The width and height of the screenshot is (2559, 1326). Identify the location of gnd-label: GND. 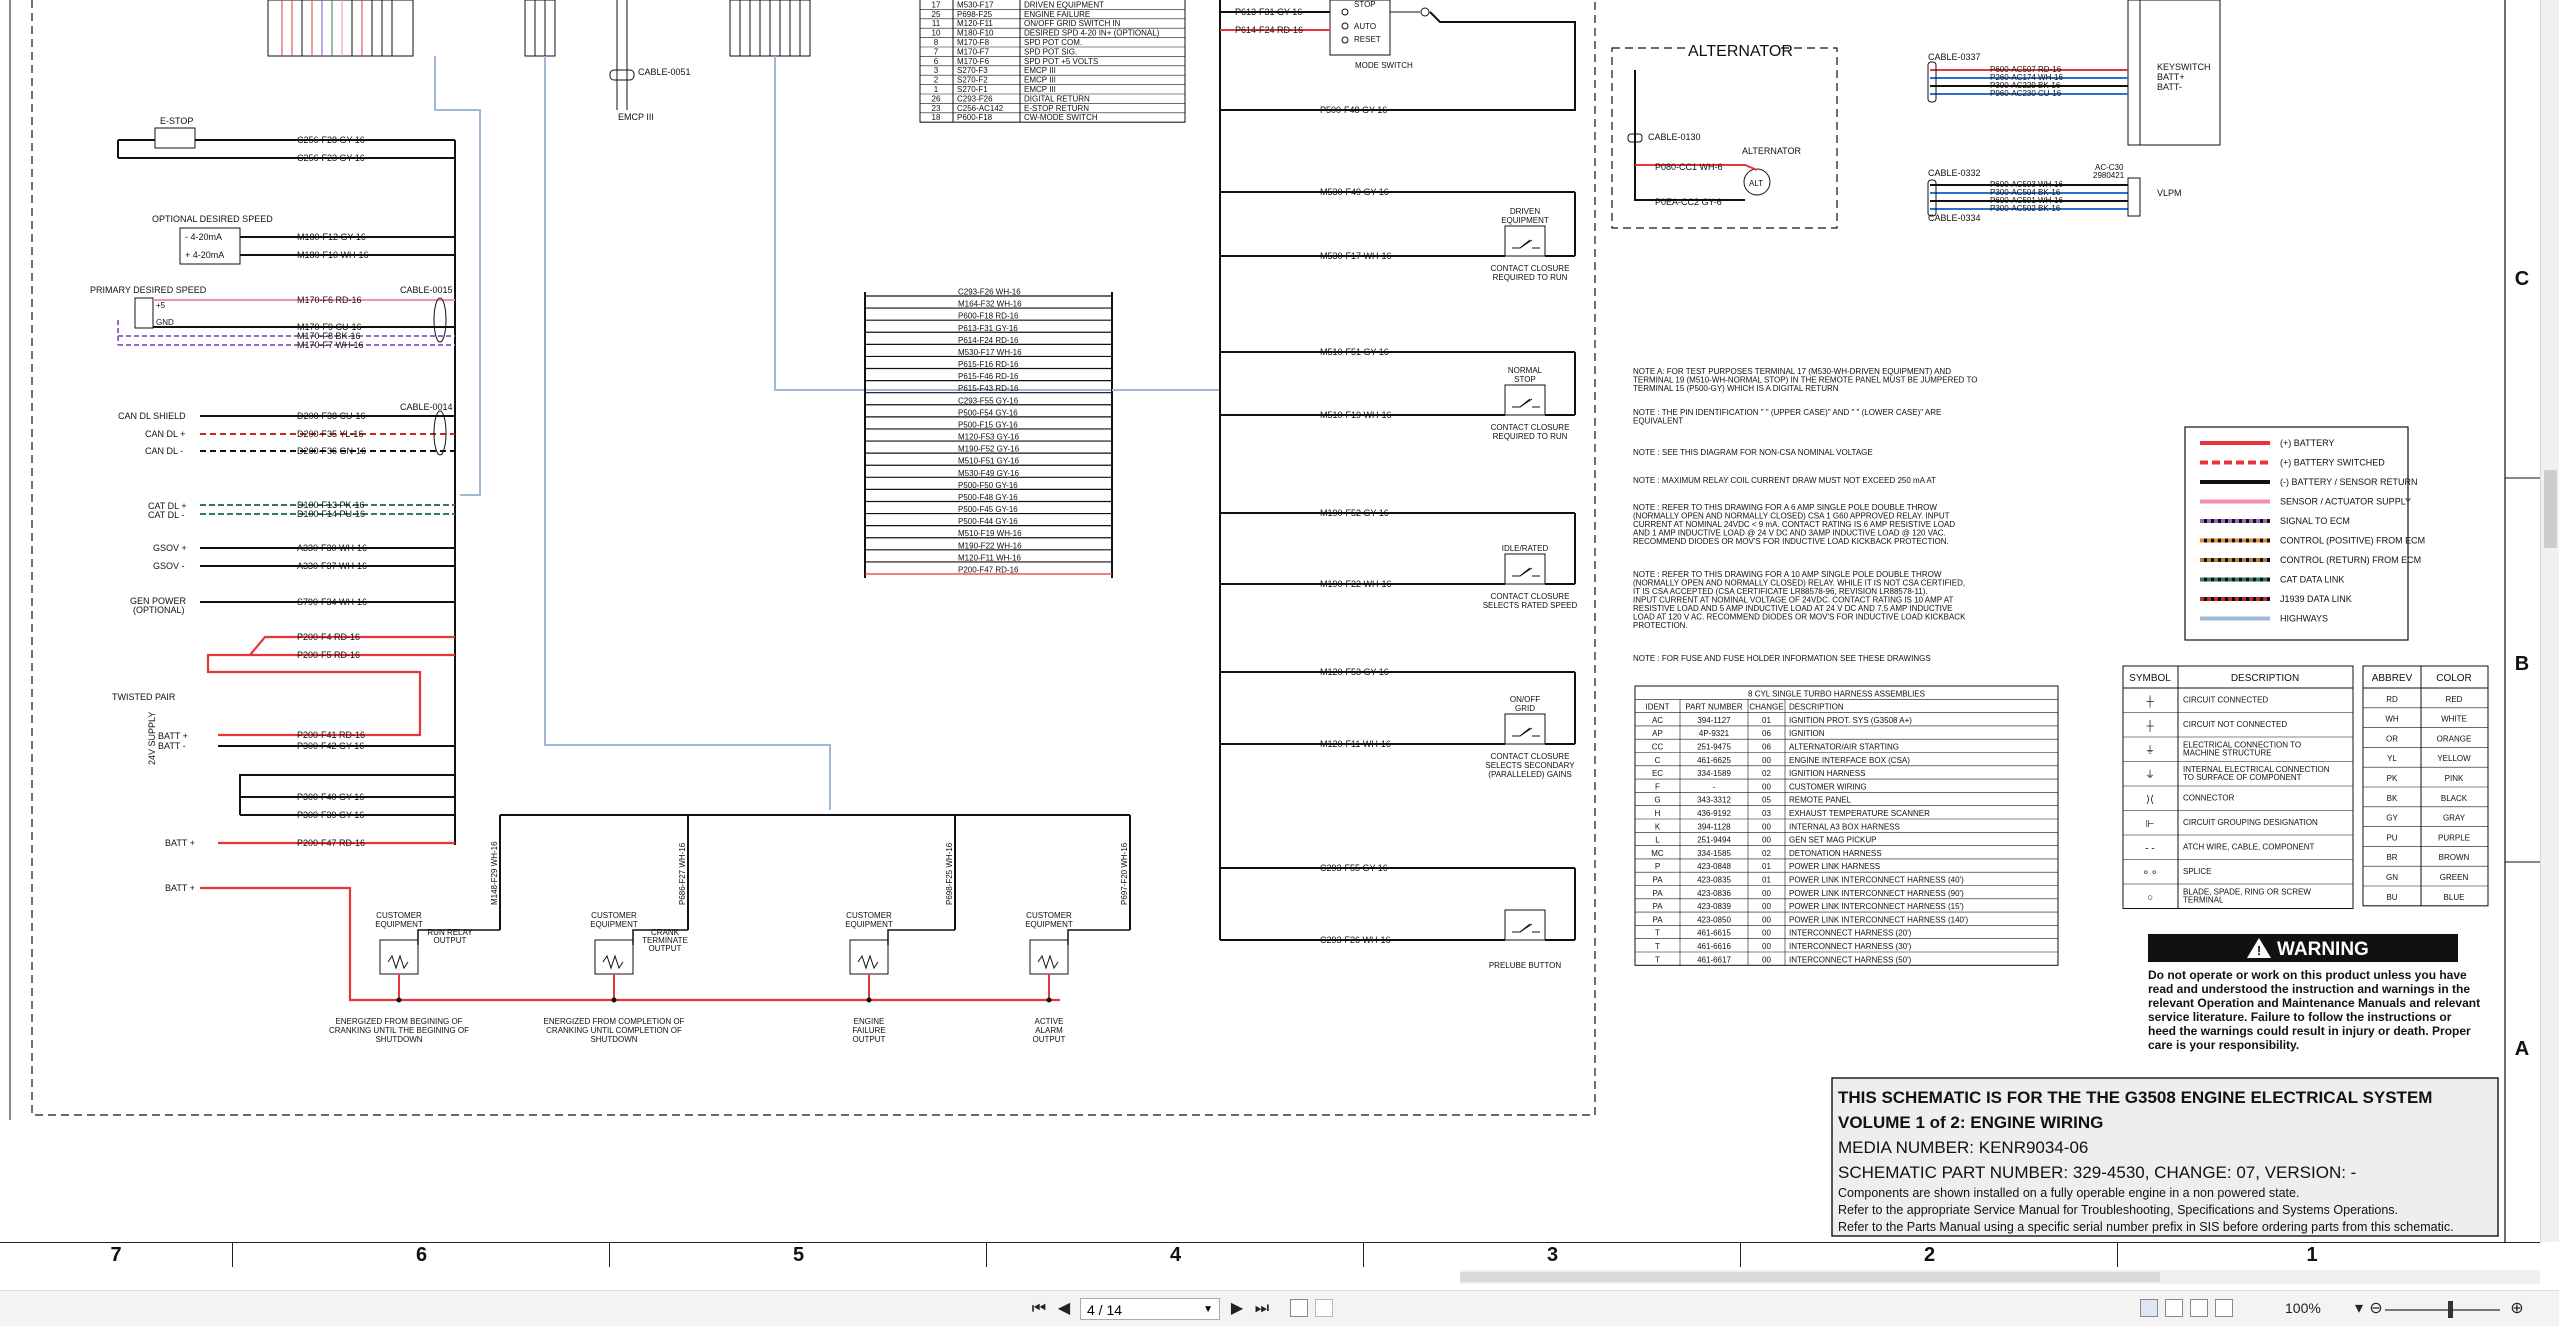
(165, 322).